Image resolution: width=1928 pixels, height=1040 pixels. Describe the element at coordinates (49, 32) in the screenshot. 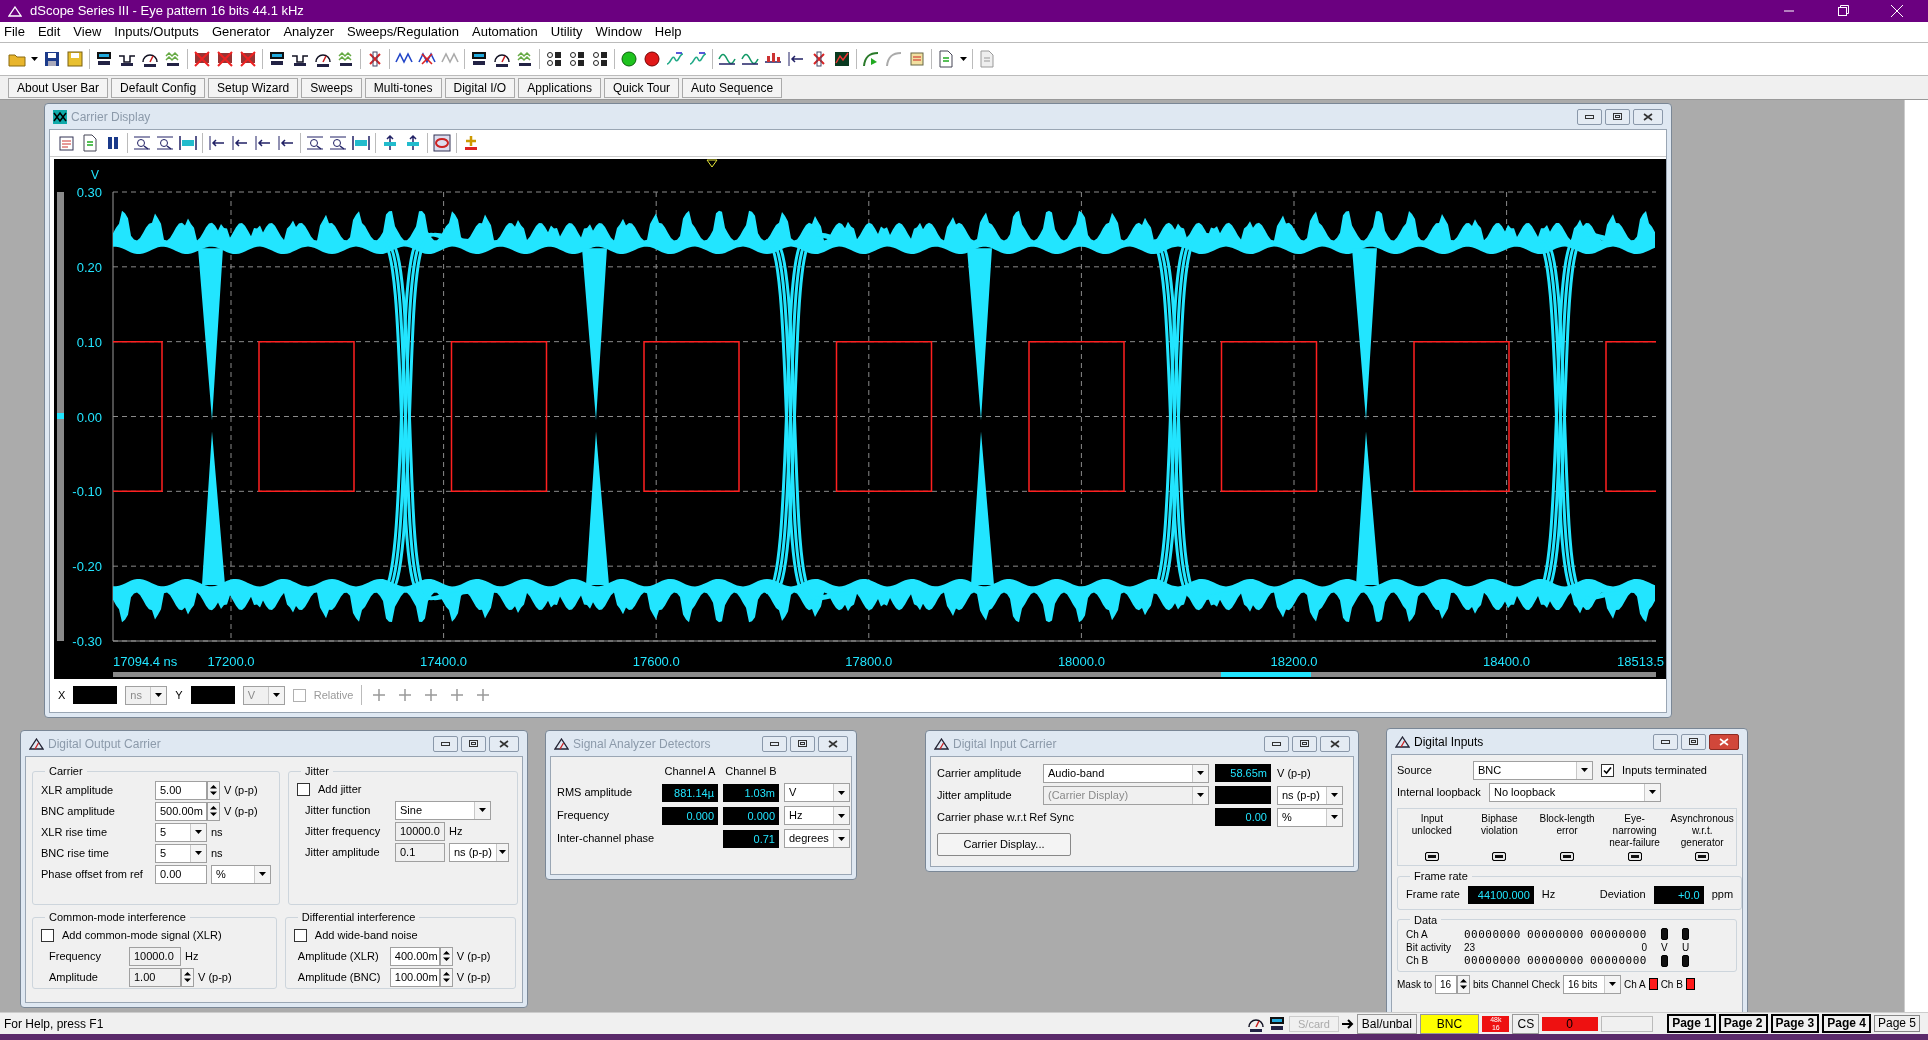

I see `menu-item: Edit` at that location.